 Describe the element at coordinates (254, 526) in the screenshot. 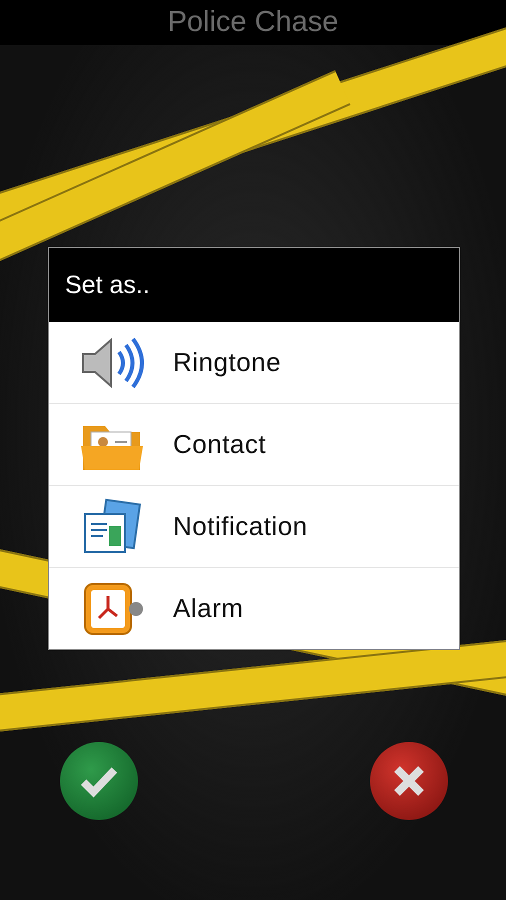

I see `menu-item: Notification` at that location.